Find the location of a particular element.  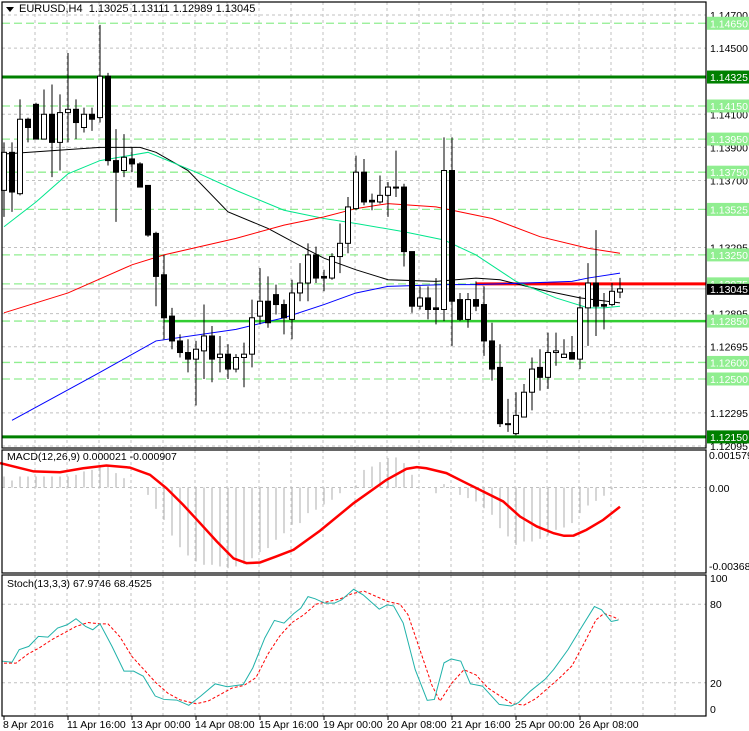

level-price-label: 1.12850 is located at coordinates (729, 322).